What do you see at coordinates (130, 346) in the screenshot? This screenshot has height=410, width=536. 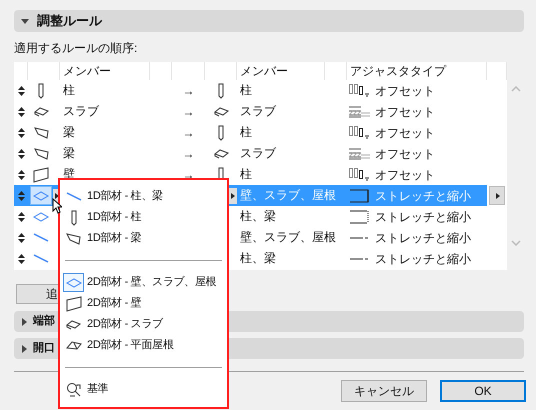 I see `menu-label: 2D部材 - 平面屋根` at bounding box center [130, 346].